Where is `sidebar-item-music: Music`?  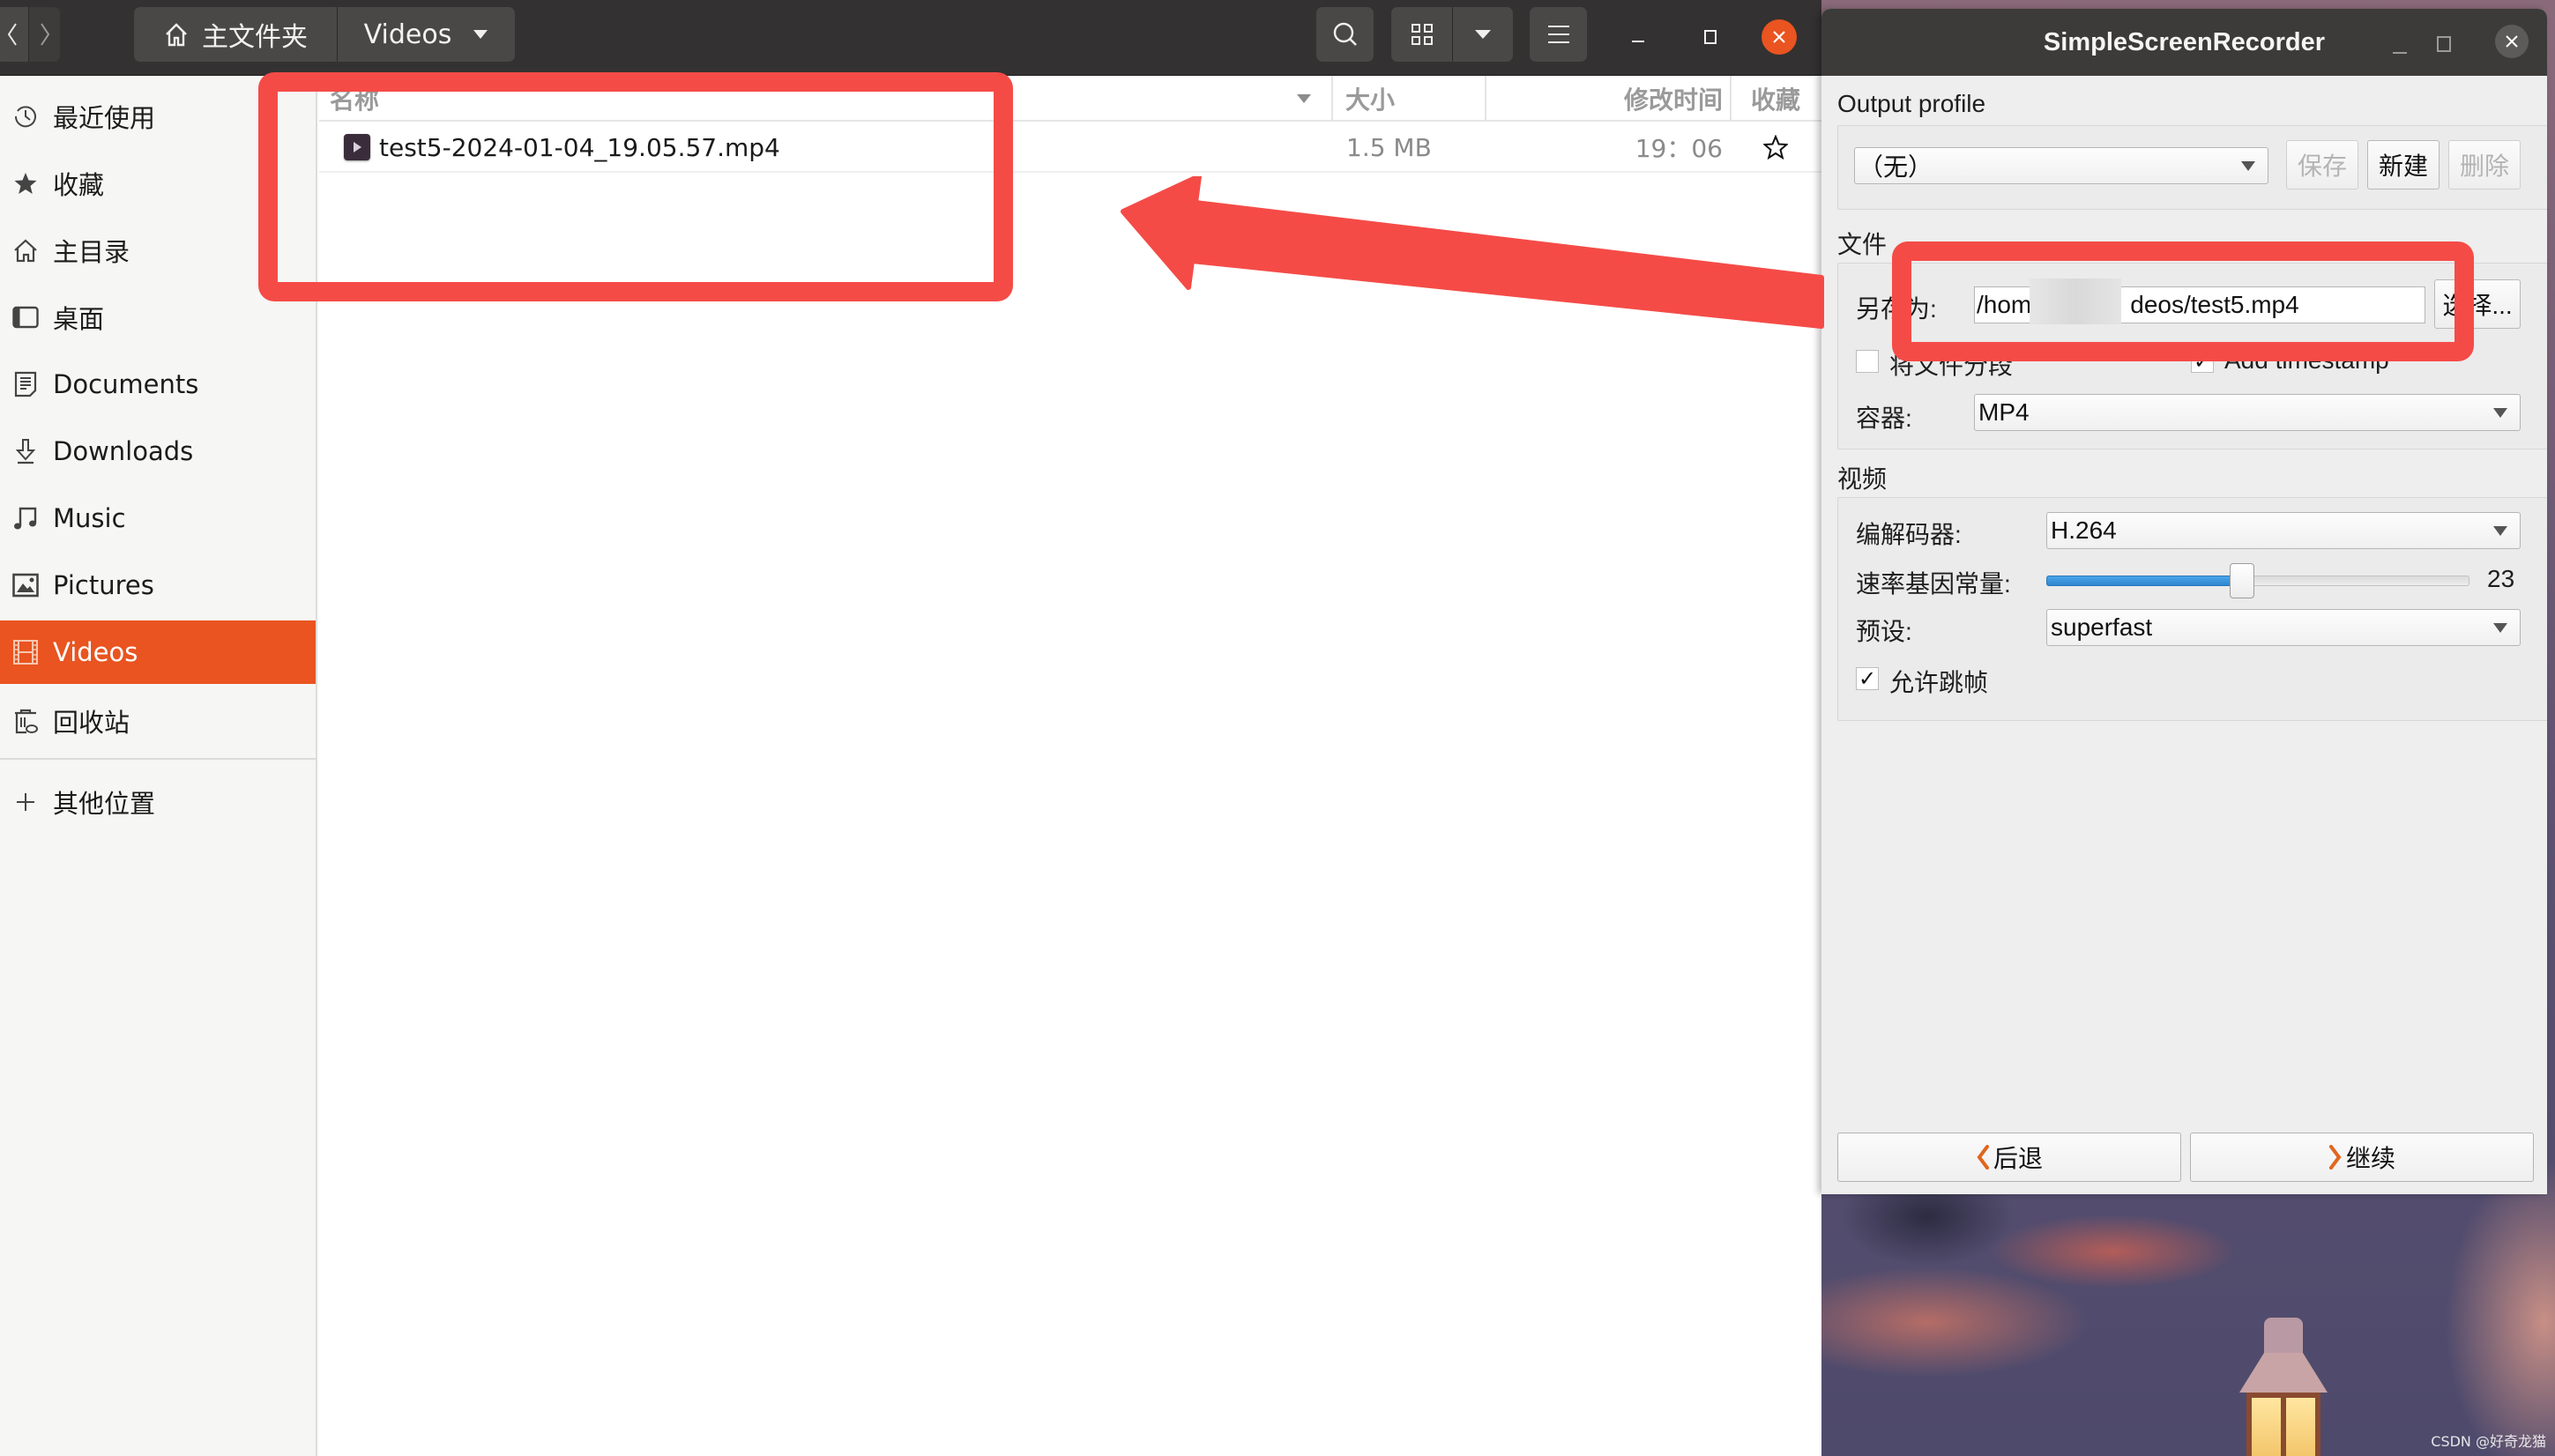 sidebar-item-music: Music is located at coordinates (158, 518).